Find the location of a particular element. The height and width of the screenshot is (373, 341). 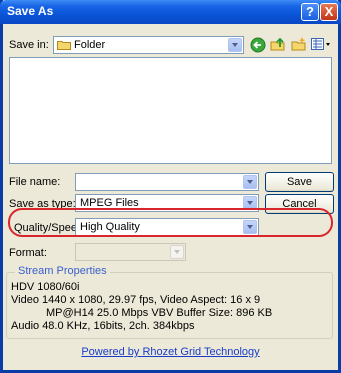

format-label: Format: is located at coordinates (28, 253).